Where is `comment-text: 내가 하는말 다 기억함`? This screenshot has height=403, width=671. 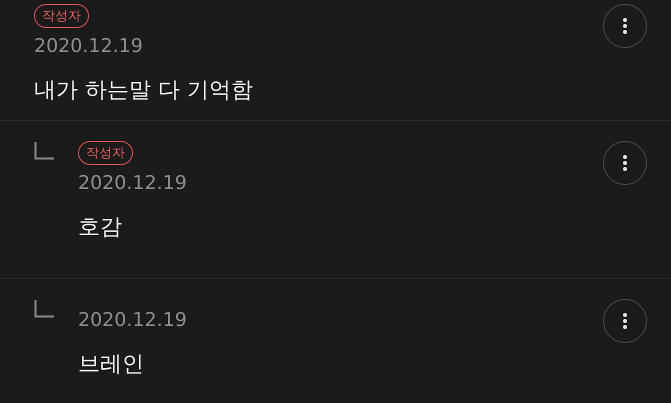
comment-text: 내가 하는말 다 기억함 is located at coordinates (143, 91).